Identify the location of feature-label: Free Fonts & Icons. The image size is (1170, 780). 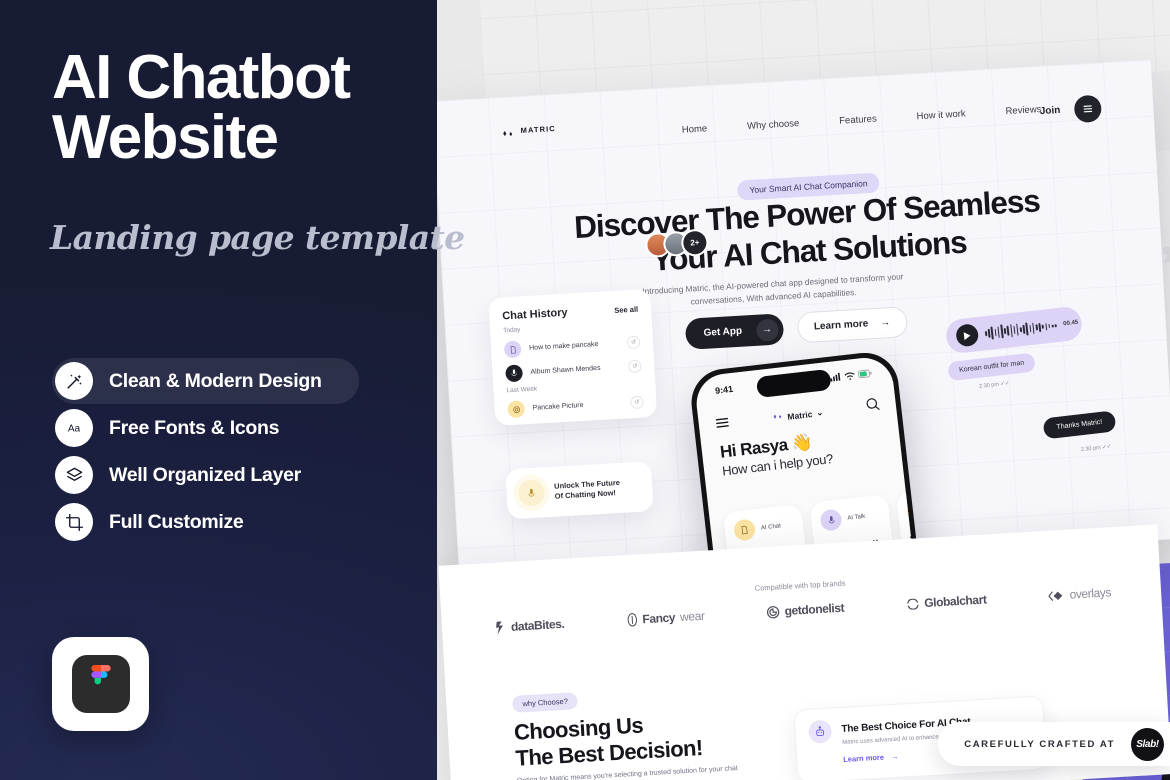
(194, 427).